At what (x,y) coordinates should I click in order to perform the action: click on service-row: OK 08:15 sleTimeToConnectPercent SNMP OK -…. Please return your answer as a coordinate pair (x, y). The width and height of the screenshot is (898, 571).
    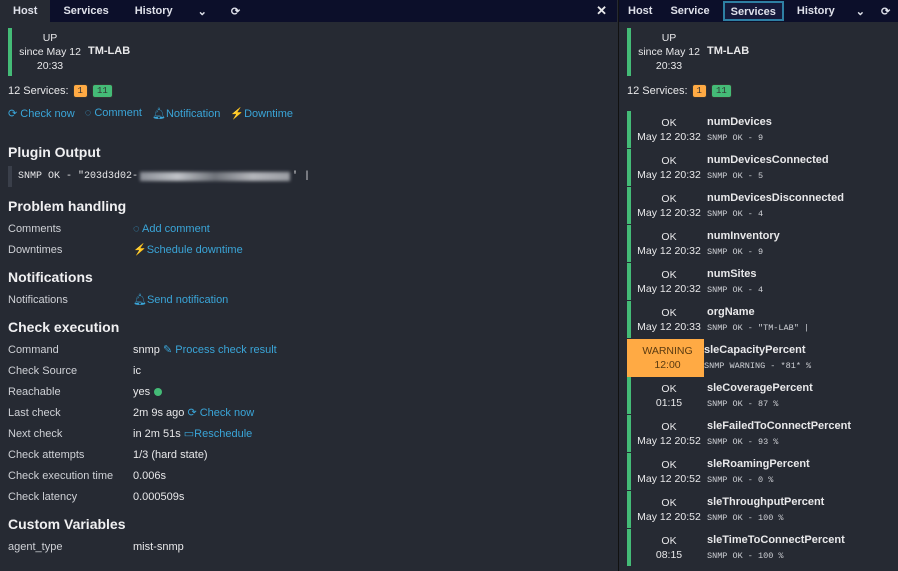
    Looking at the image, I should click on (762, 548).